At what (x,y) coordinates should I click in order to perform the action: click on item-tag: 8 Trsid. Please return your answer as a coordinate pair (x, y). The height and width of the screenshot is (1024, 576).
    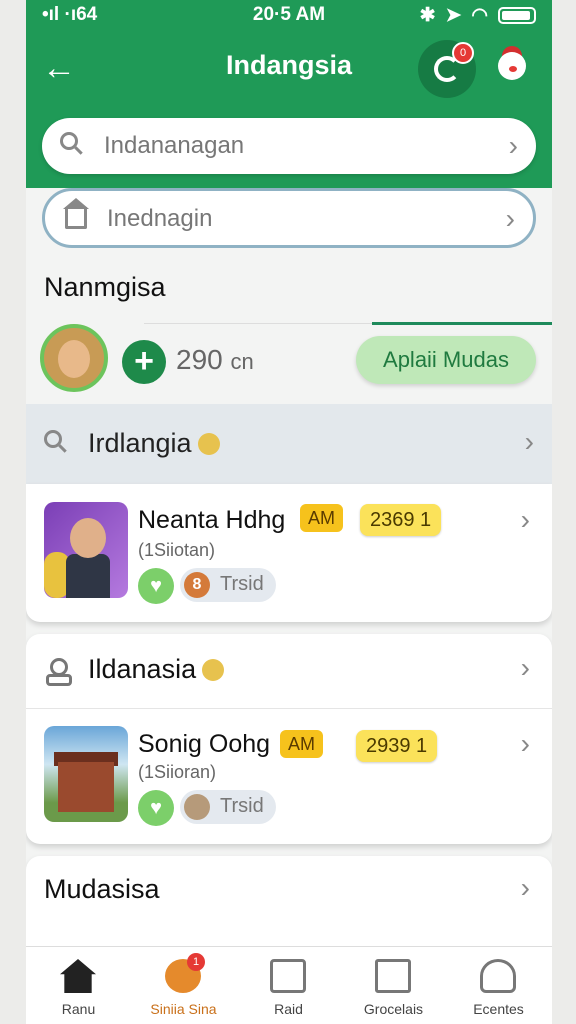
    Looking at the image, I should click on (228, 585).